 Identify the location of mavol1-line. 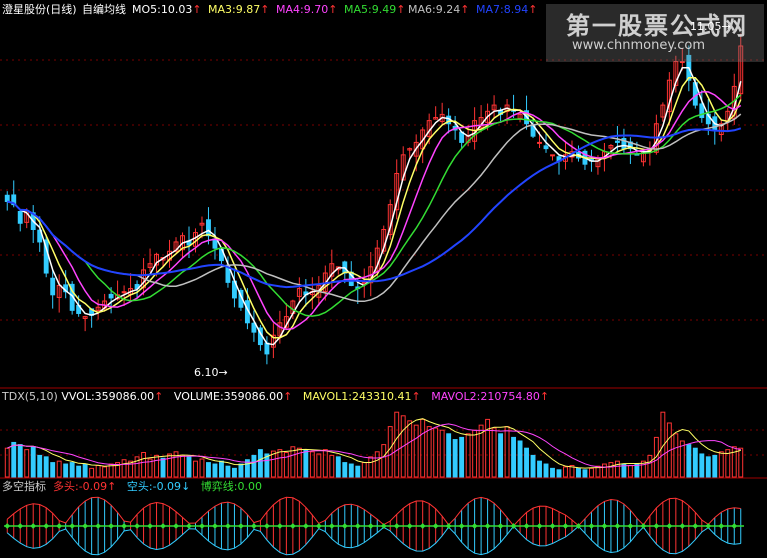
(373, 443).